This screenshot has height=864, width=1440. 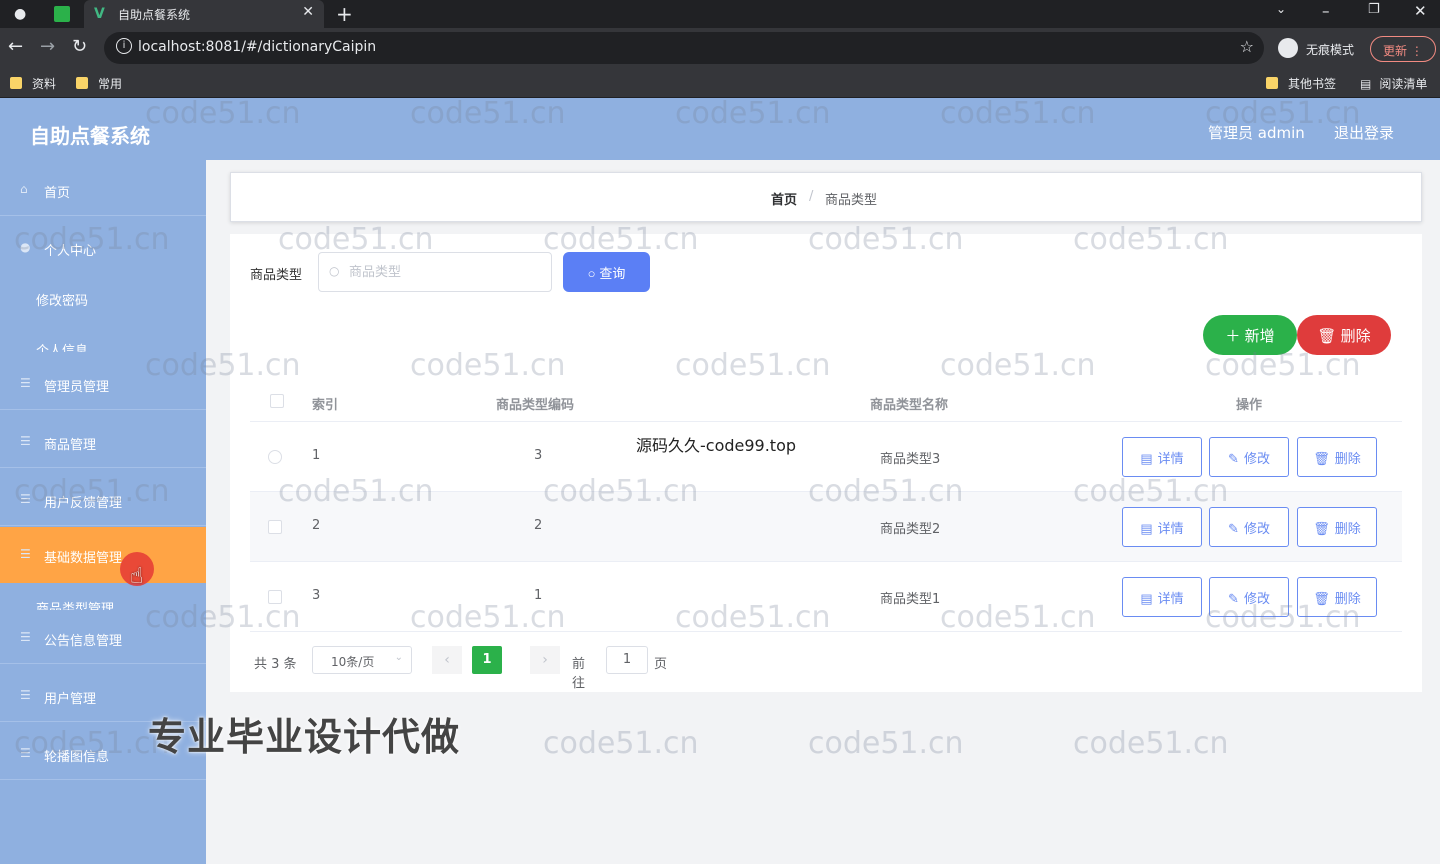 What do you see at coordinates (1374, 9) in the screenshot?
I see `restore-icon: ❐` at bounding box center [1374, 9].